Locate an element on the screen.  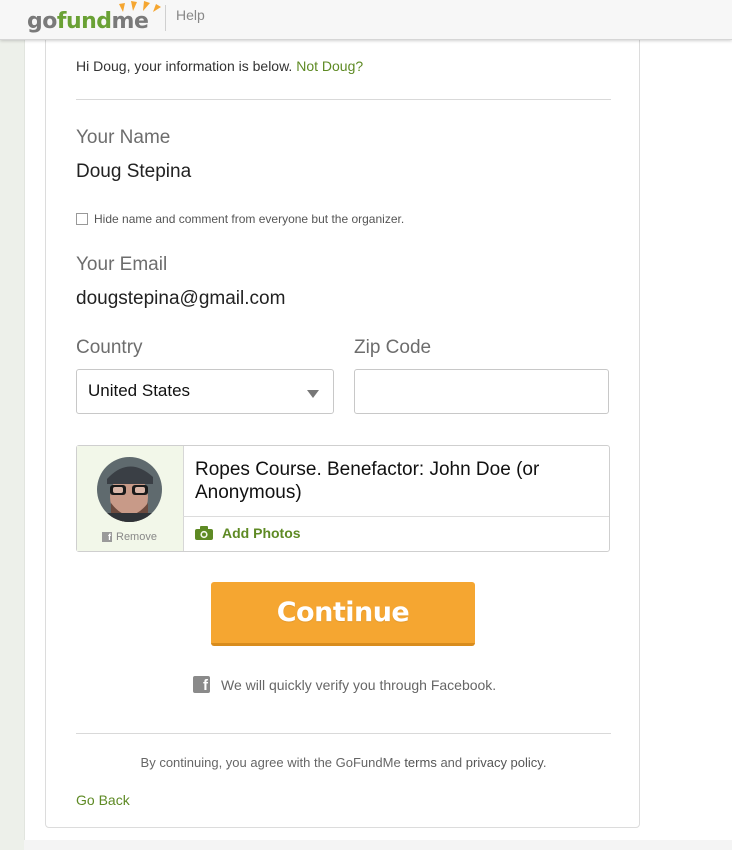
gofundme-logo: gofundme is located at coordinates (94, 18).